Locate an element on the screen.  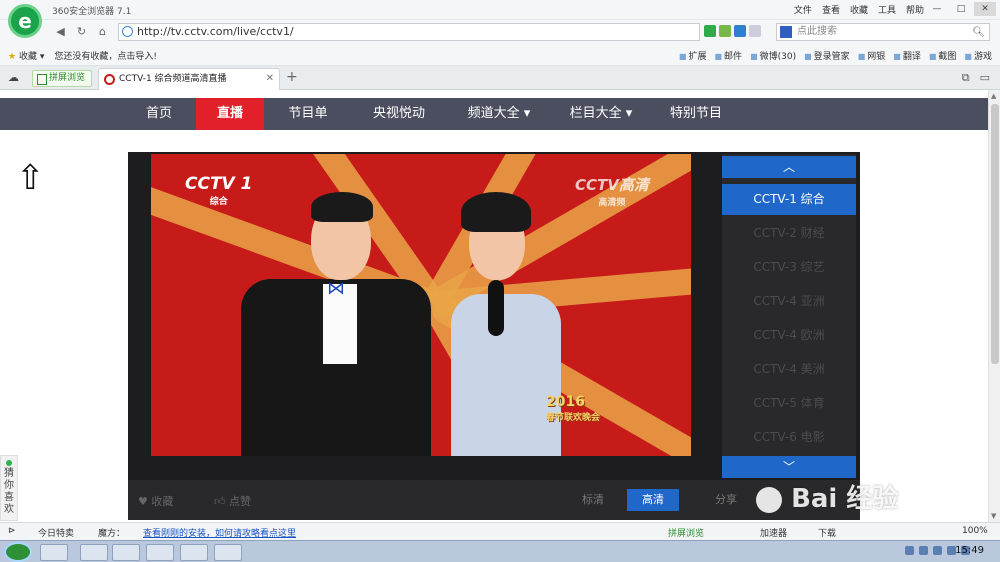
online-dot-icon is located at coordinates (9, 463).